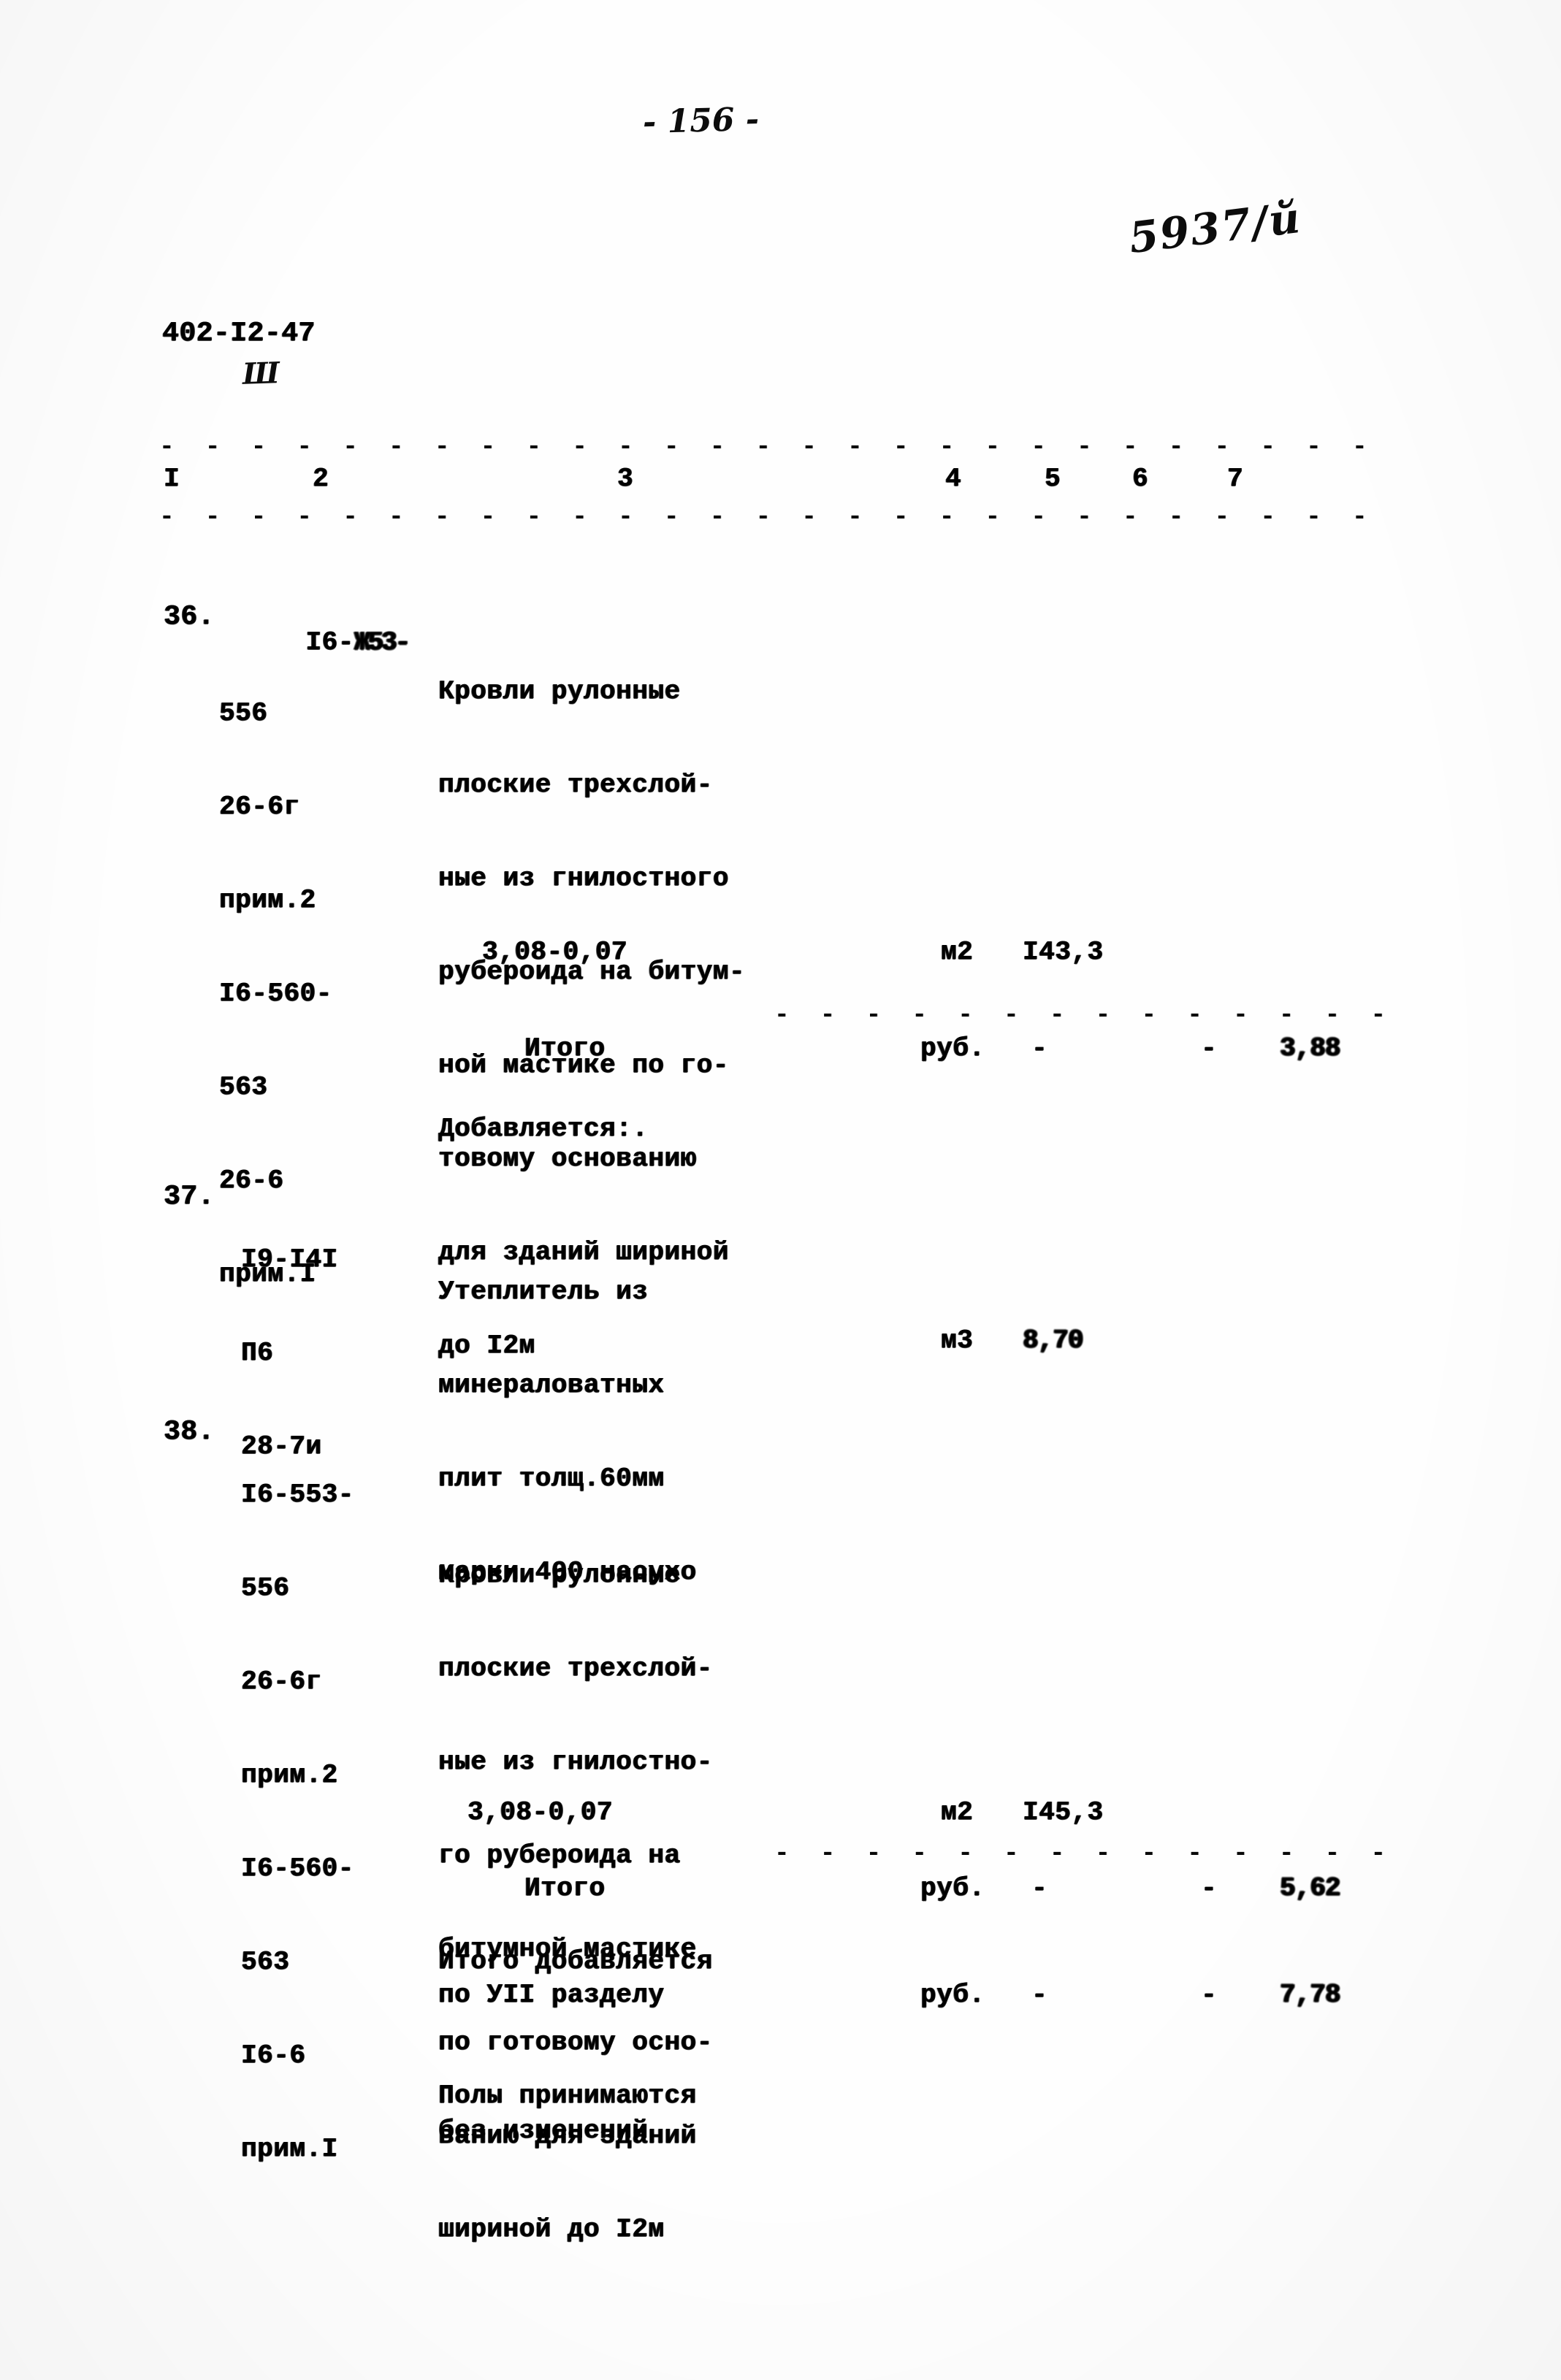 The width and height of the screenshot is (1561, 2380). What do you see at coordinates (289, 1259) in the screenshot?
I see `item-37-code-line-1: I9-I4I` at bounding box center [289, 1259].